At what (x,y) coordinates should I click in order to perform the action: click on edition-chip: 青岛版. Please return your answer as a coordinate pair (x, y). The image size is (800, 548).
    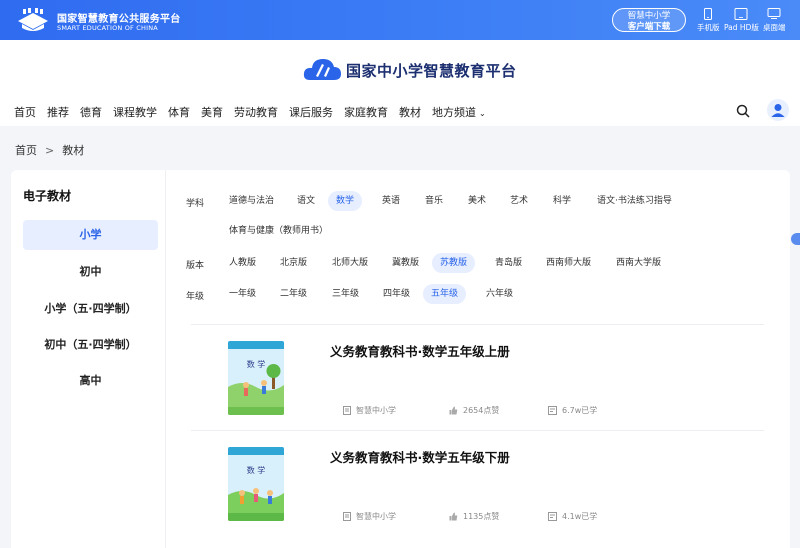
    Looking at the image, I should click on (508, 263).